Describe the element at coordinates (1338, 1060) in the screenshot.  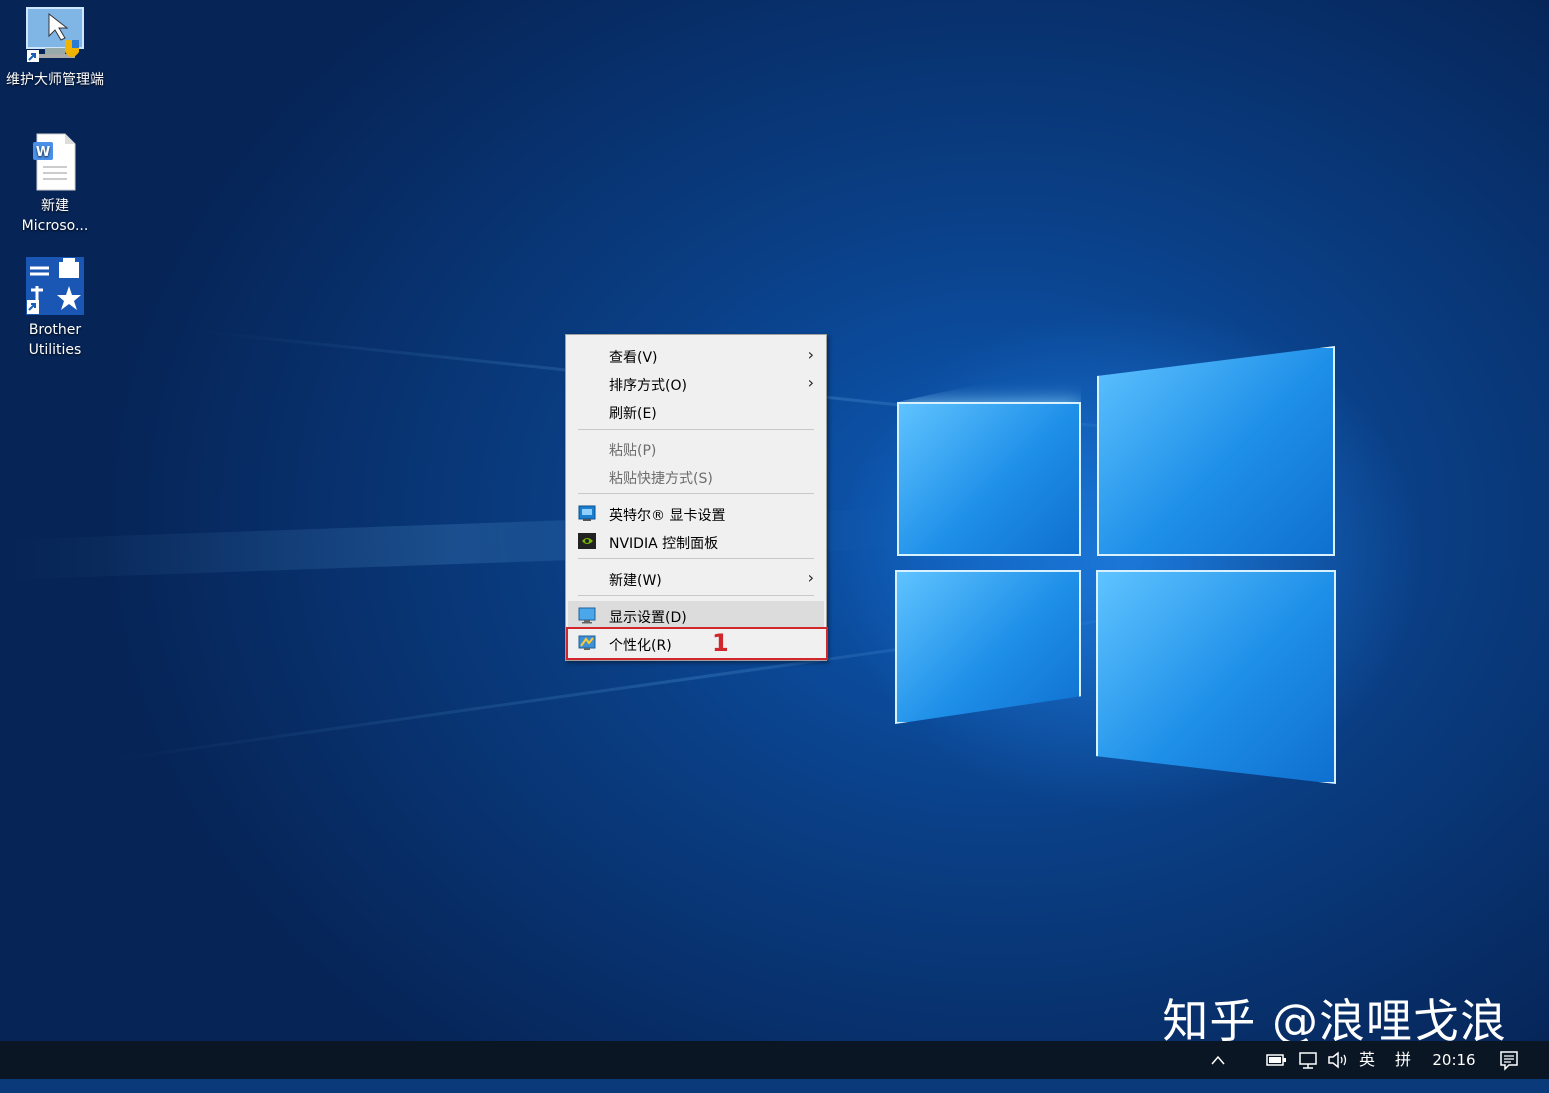
I see `volume-icon` at that location.